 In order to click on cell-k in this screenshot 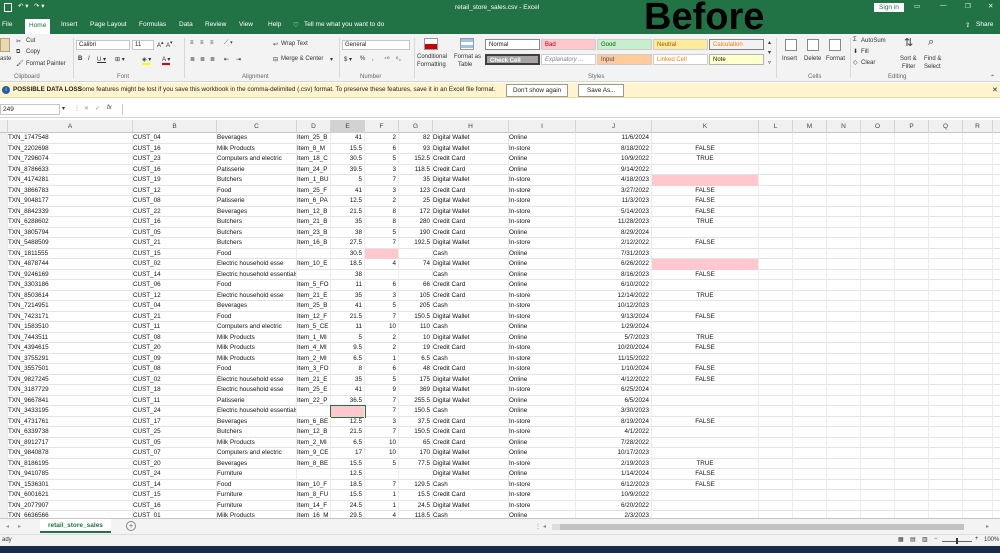, I will do `click(705, 180)`.